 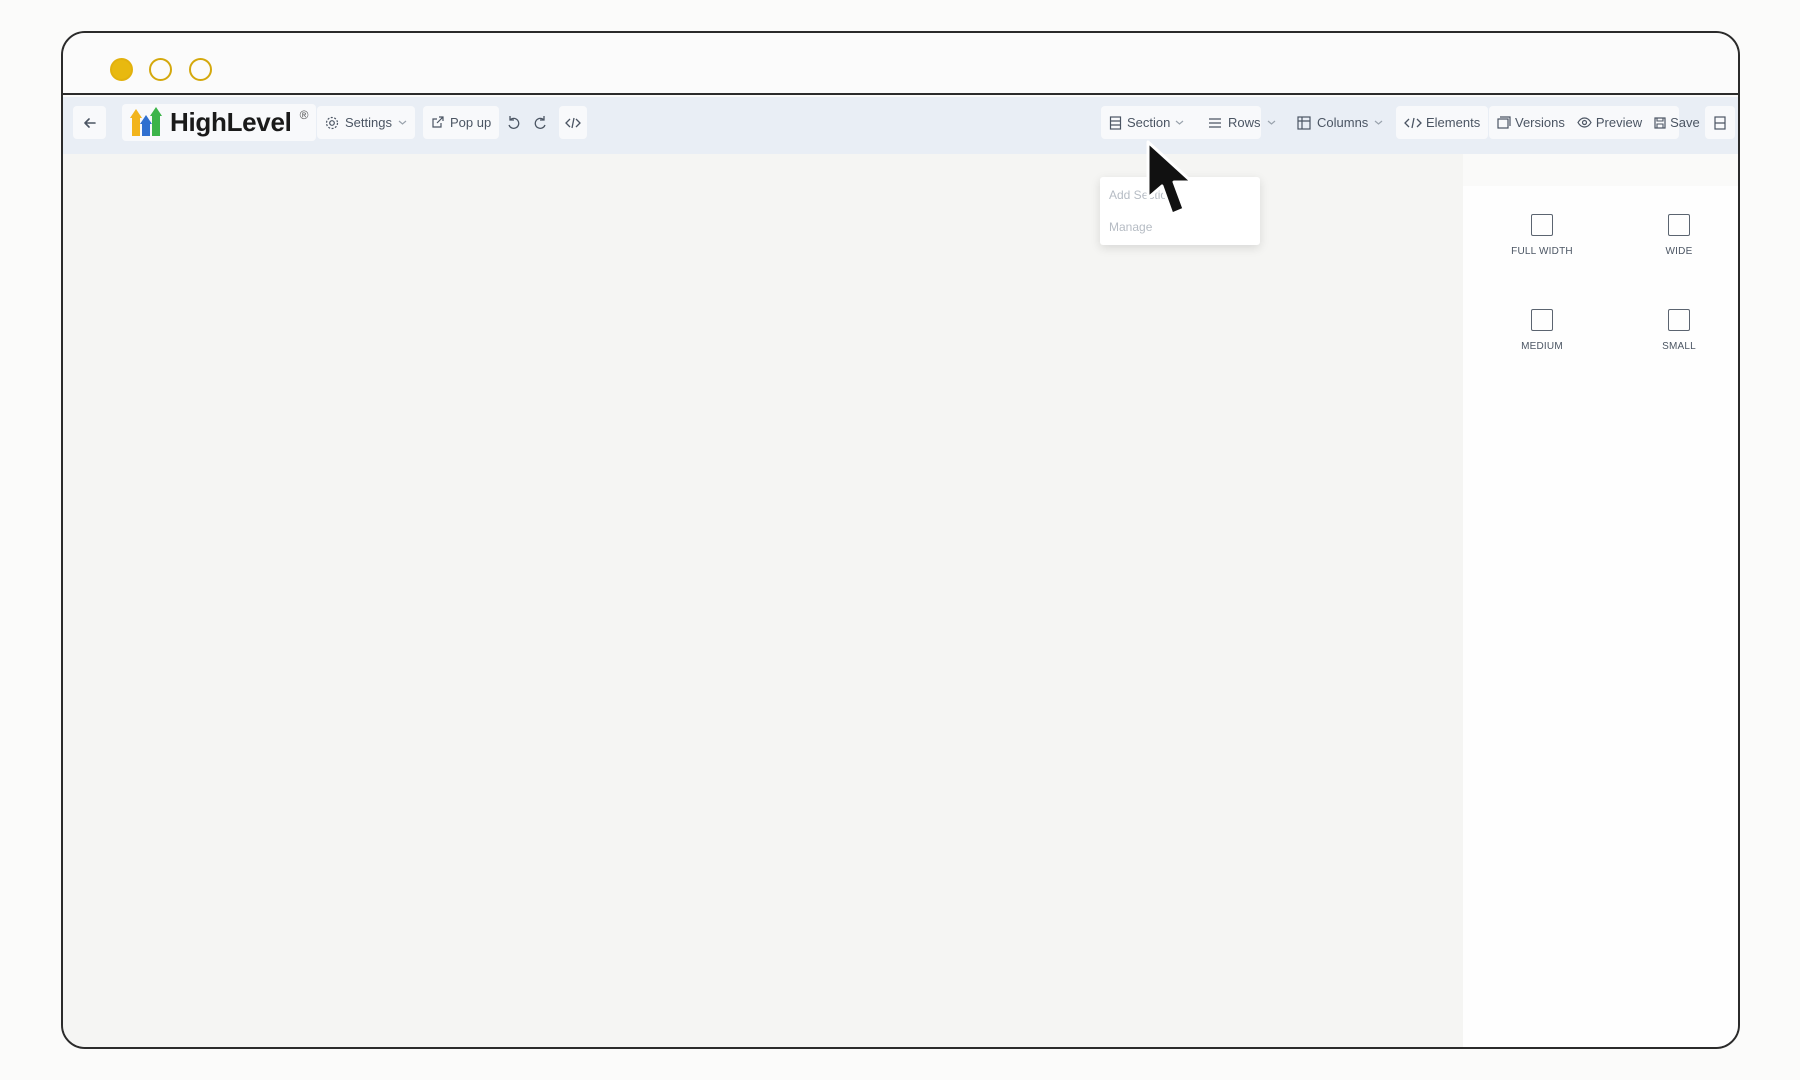 I want to click on versions-label: Versions, so click(x=1540, y=122).